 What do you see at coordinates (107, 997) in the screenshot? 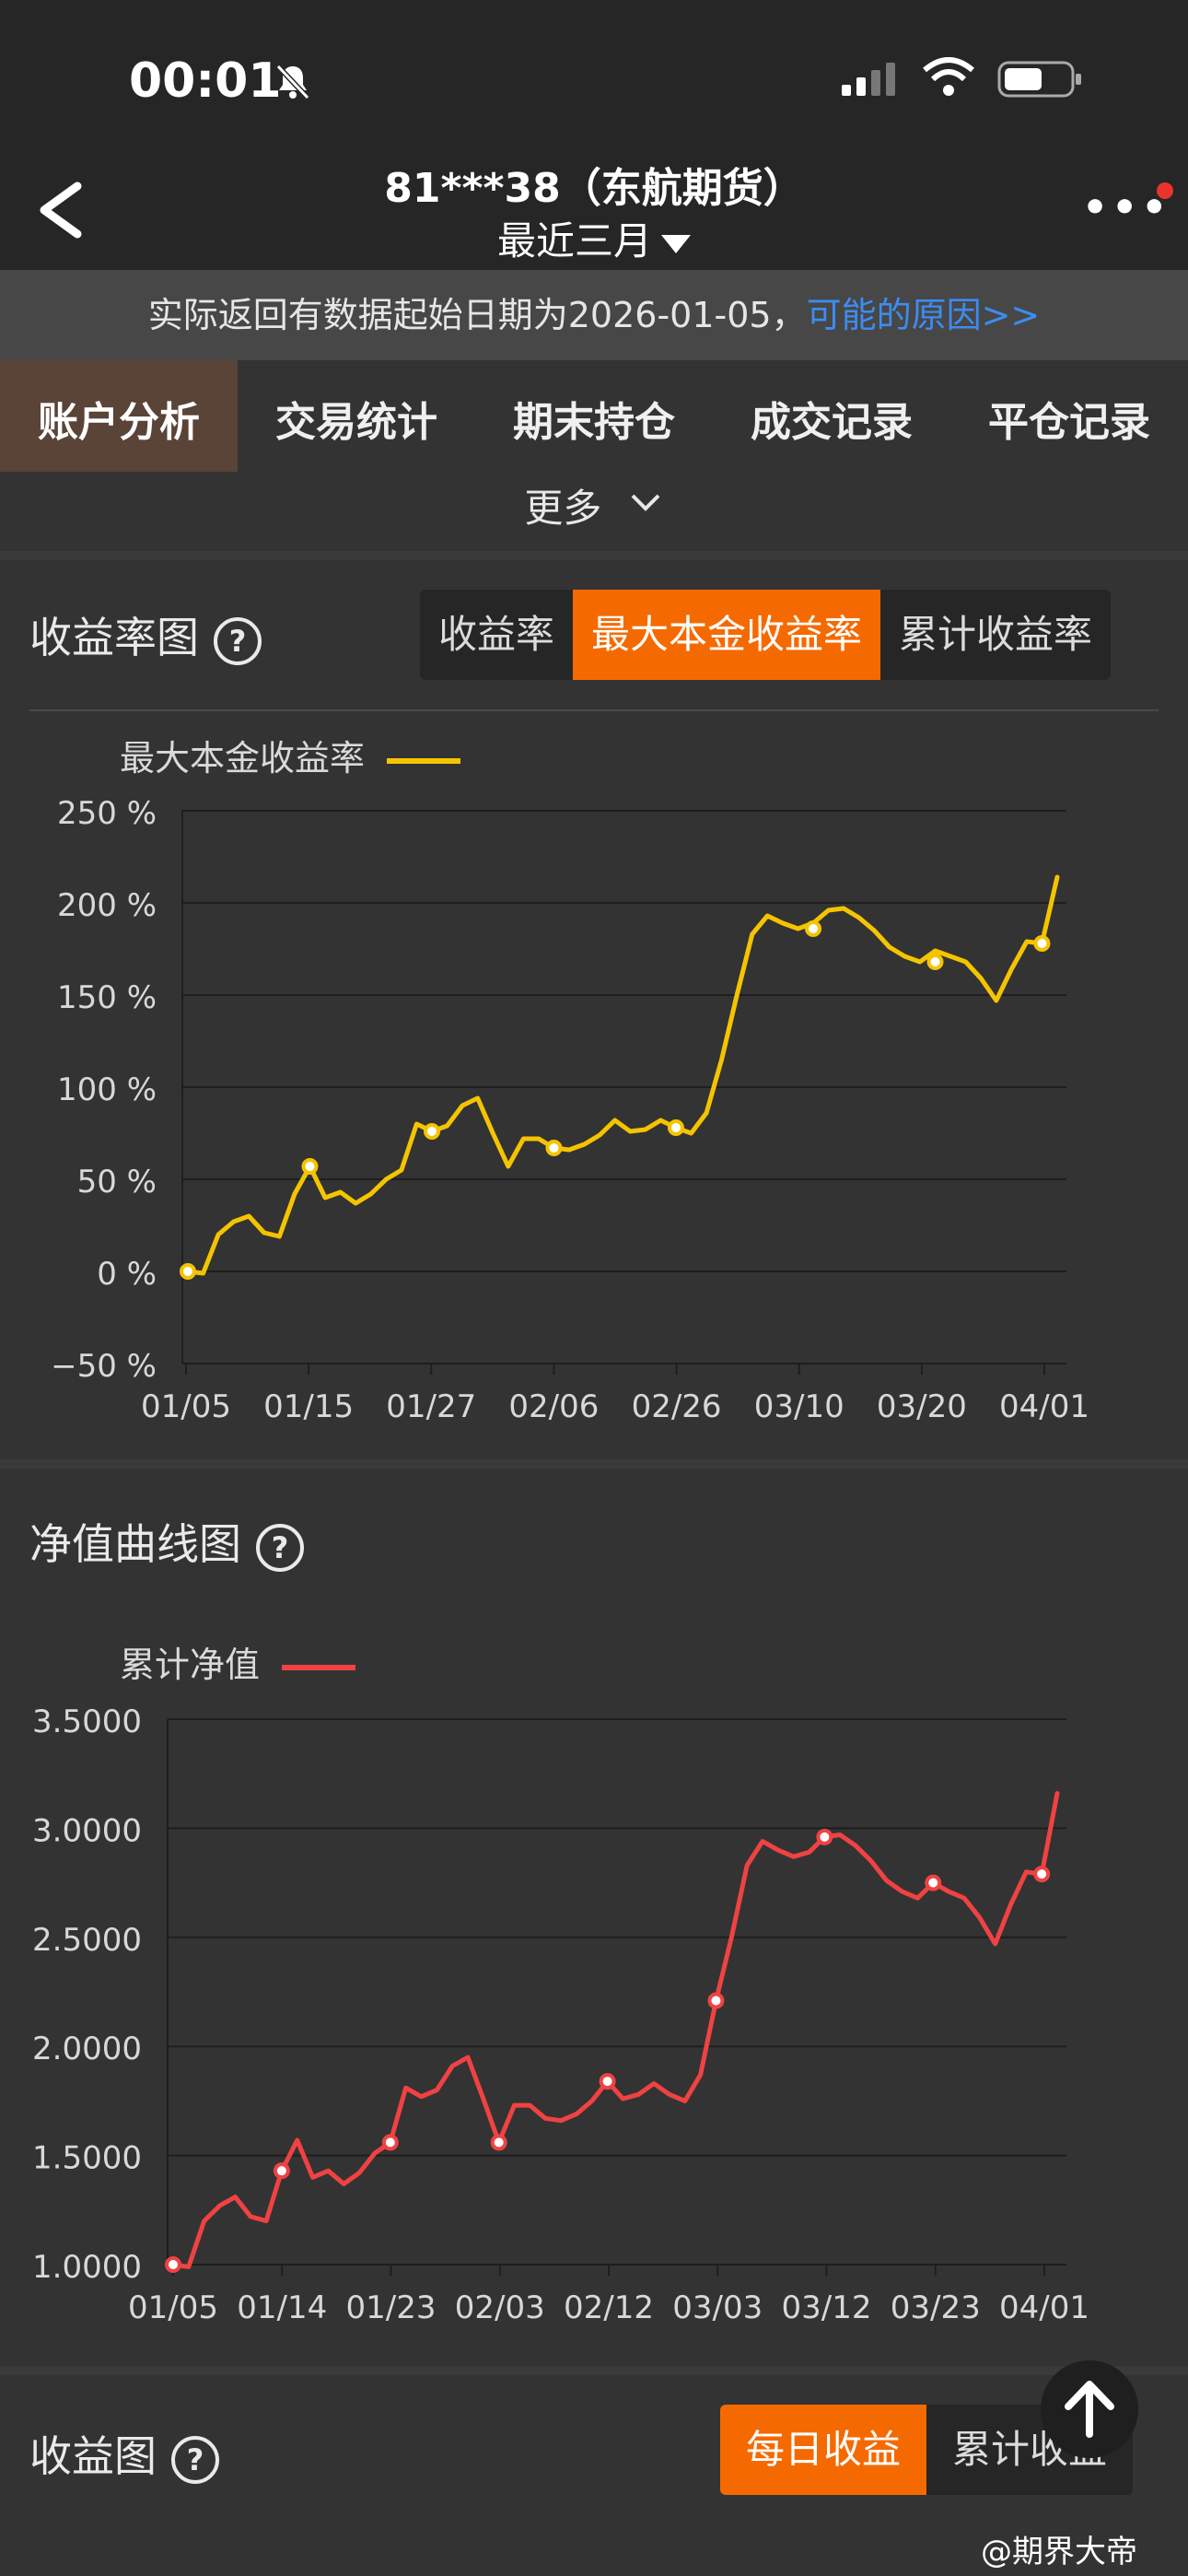
I see `y-tick-label: 150 %` at bounding box center [107, 997].